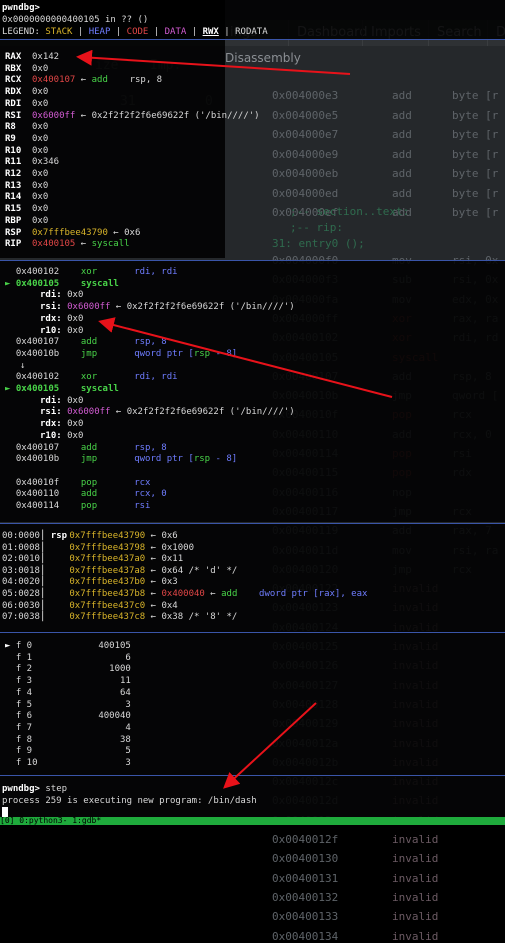  What do you see at coordinates (355, 859) in the screenshot?
I see `bg-disasm-row: 0x00400130 invalid` at bounding box center [355, 859].